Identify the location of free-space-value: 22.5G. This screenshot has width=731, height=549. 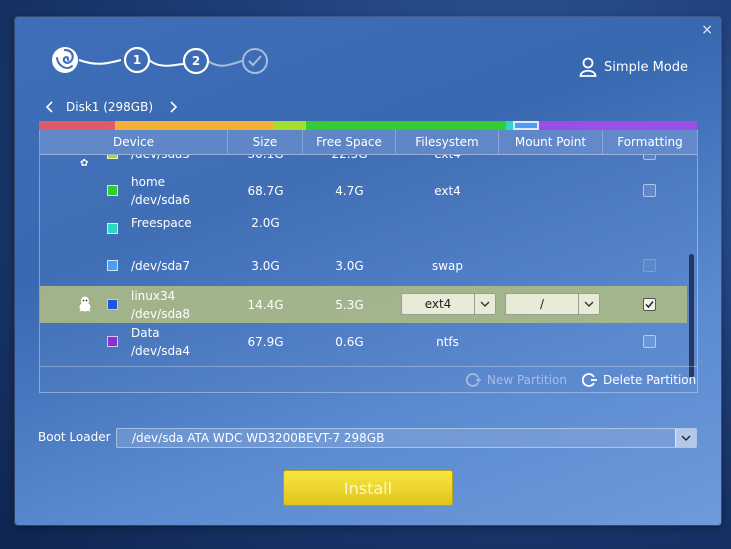
(349, 163).